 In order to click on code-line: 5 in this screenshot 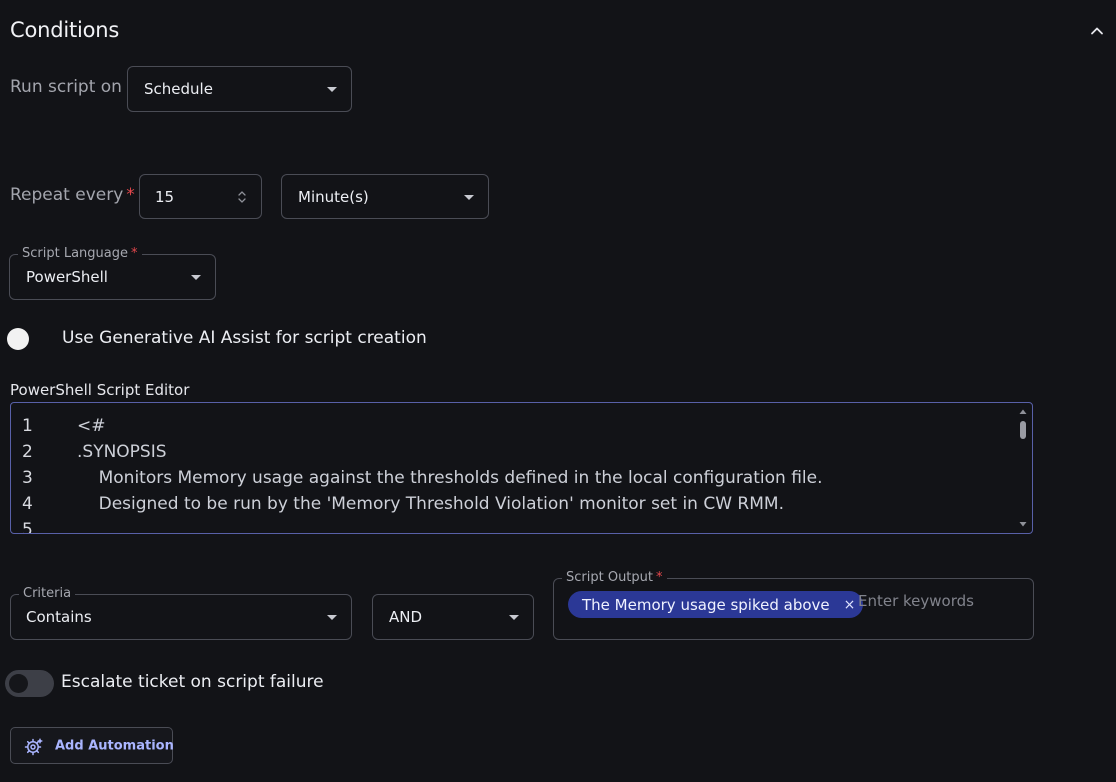, I will do `click(511, 525)`.